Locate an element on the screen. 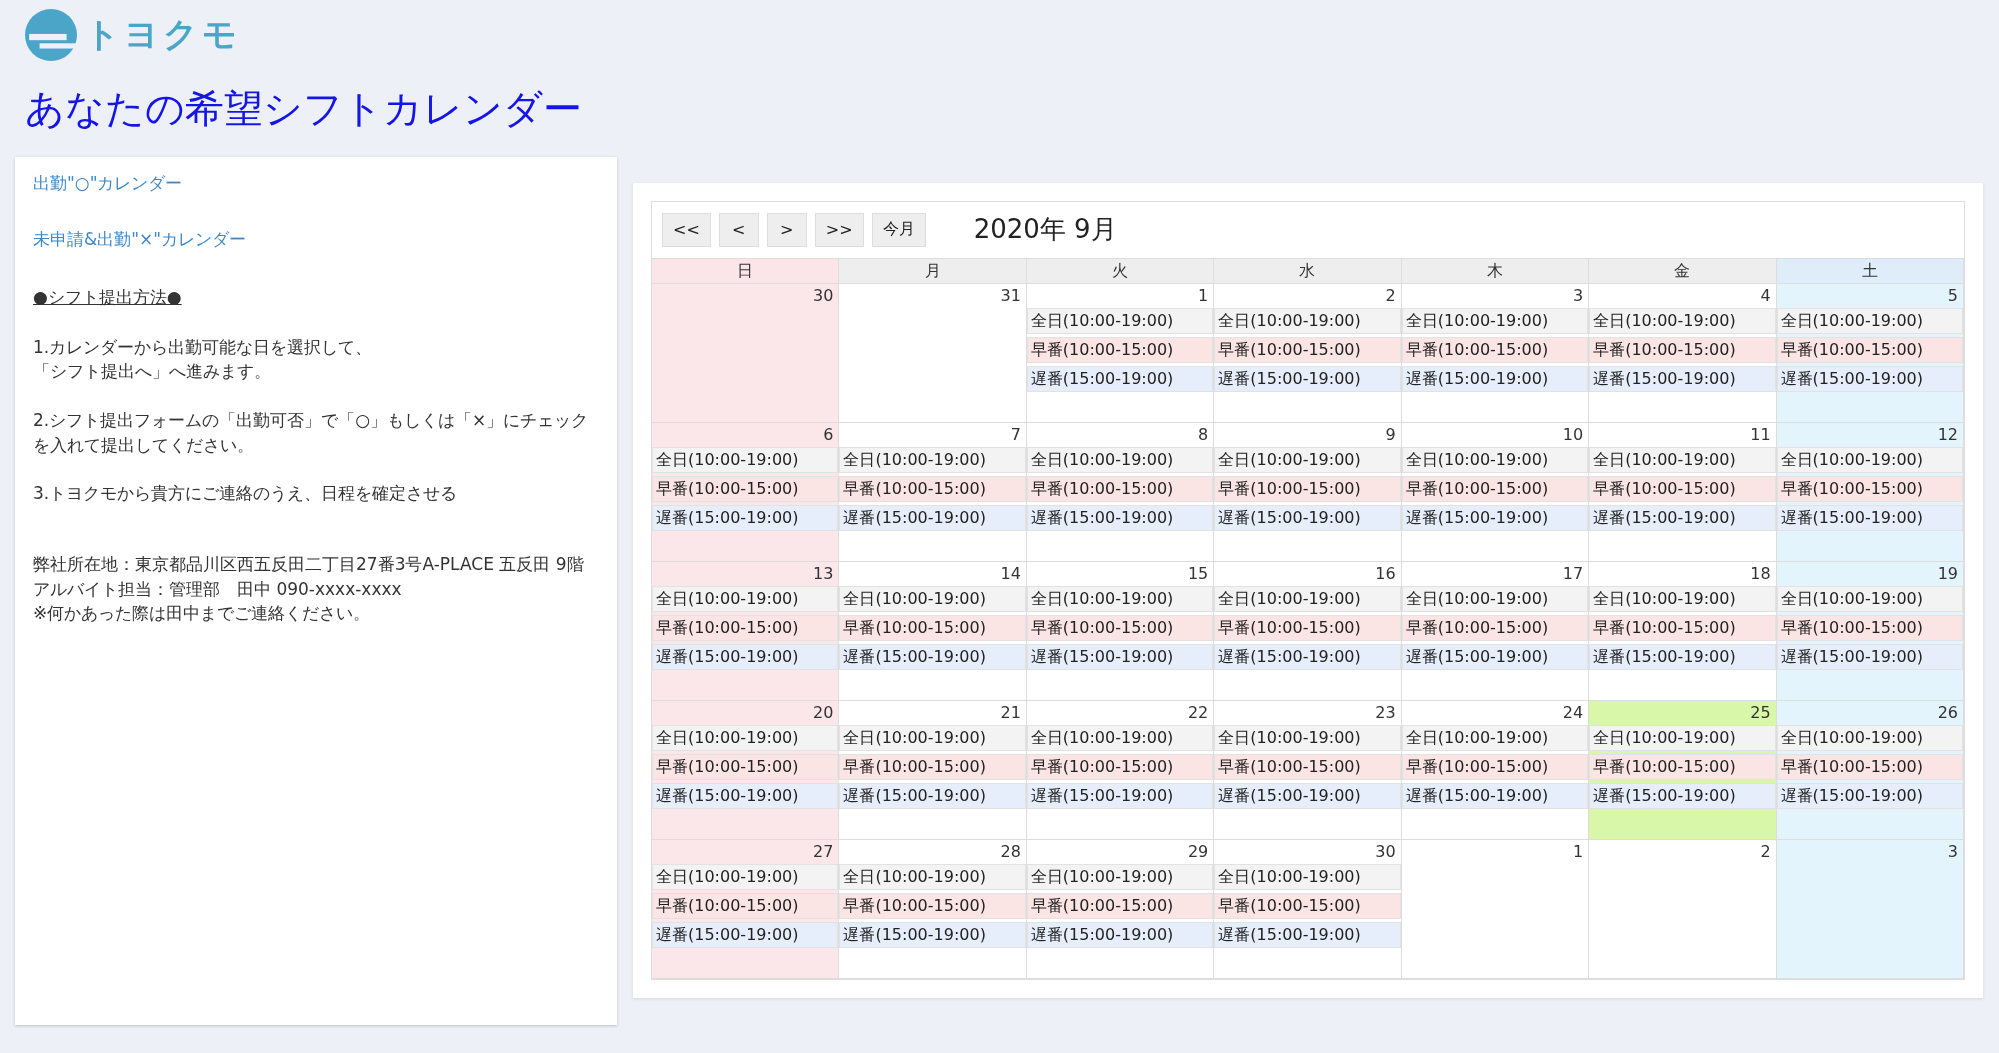 The width and height of the screenshot is (1999, 1053). nav-button: < is located at coordinates (738, 229).